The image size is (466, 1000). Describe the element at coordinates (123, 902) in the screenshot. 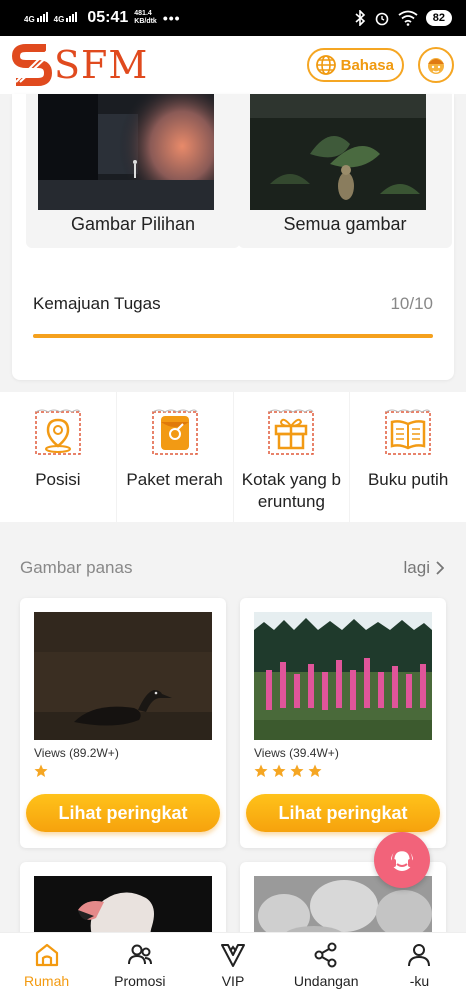

I see `hot-picture-card` at that location.